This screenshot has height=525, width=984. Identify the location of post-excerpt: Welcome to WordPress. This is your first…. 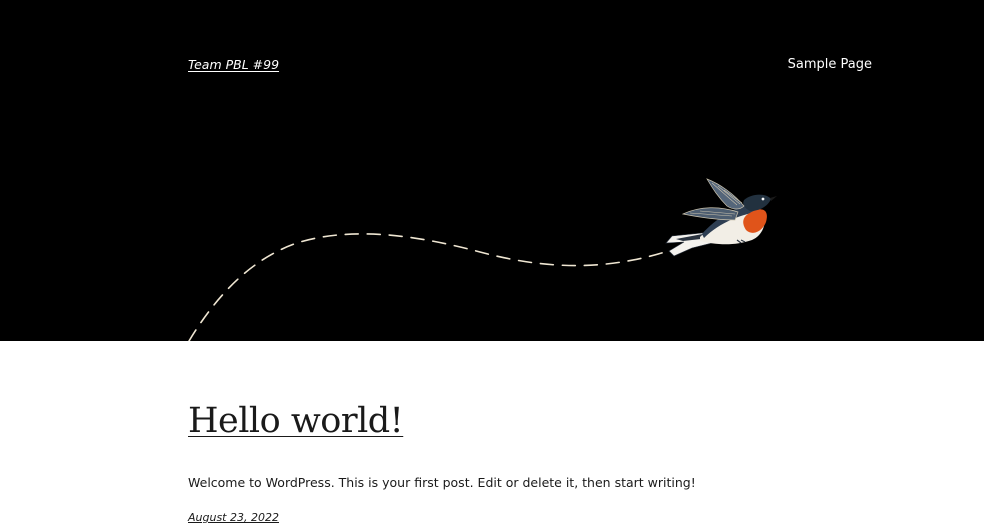
(442, 482).